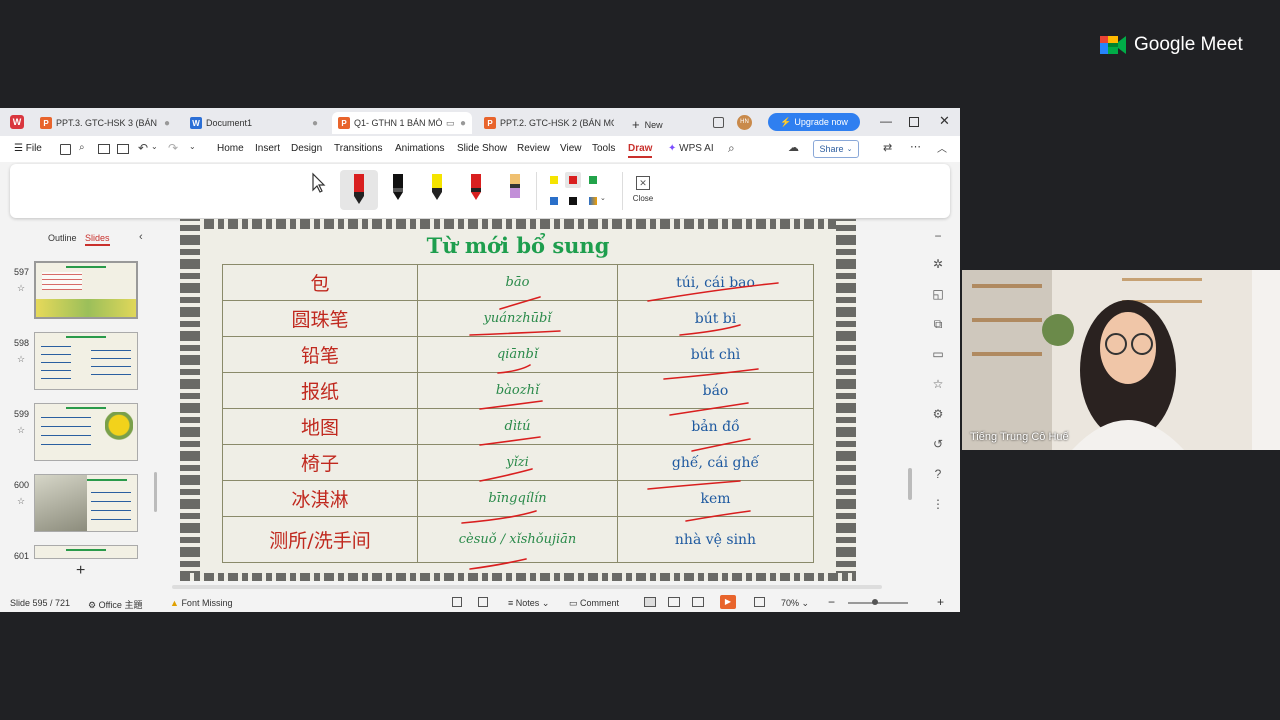 This screenshot has height=720, width=1280. Describe the element at coordinates (795, 603) in the screenshot. I see `zoom-level: 70% ⌄` at that location.